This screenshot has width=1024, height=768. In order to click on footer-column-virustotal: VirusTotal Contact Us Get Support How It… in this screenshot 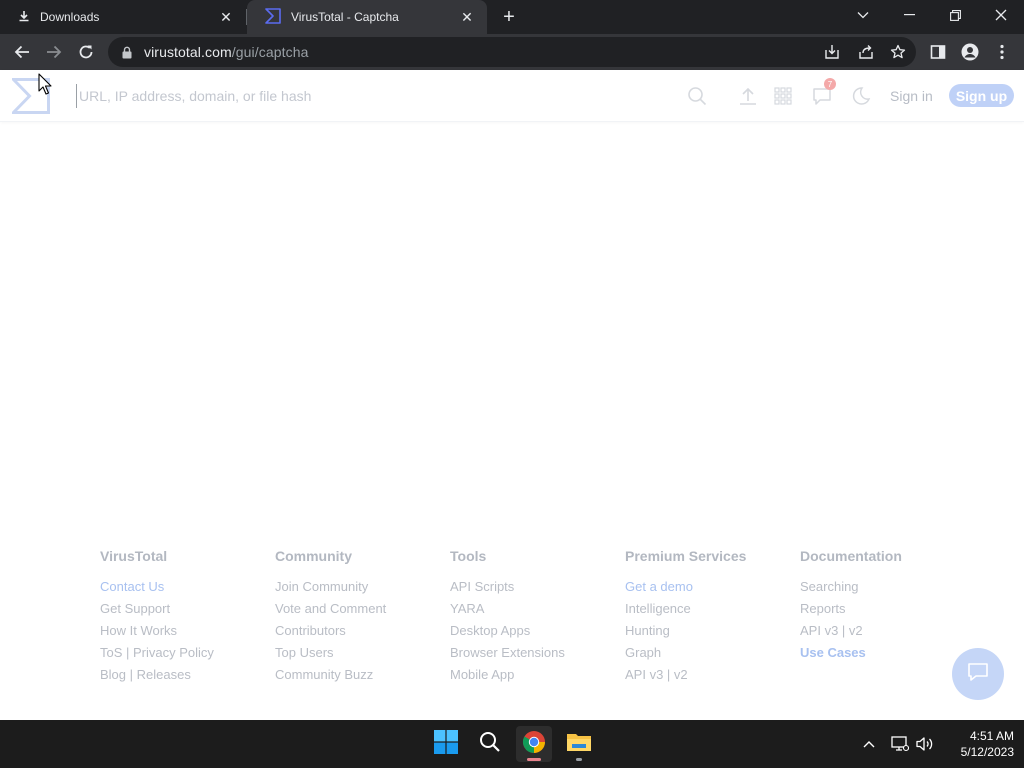, I will do `click(187, 618)`.